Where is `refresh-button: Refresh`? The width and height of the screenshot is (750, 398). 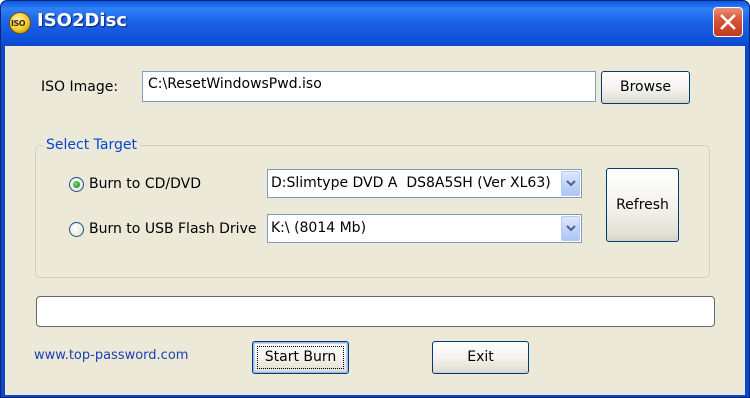
refresh-button: Refresh is located at coordinates (642, 205).